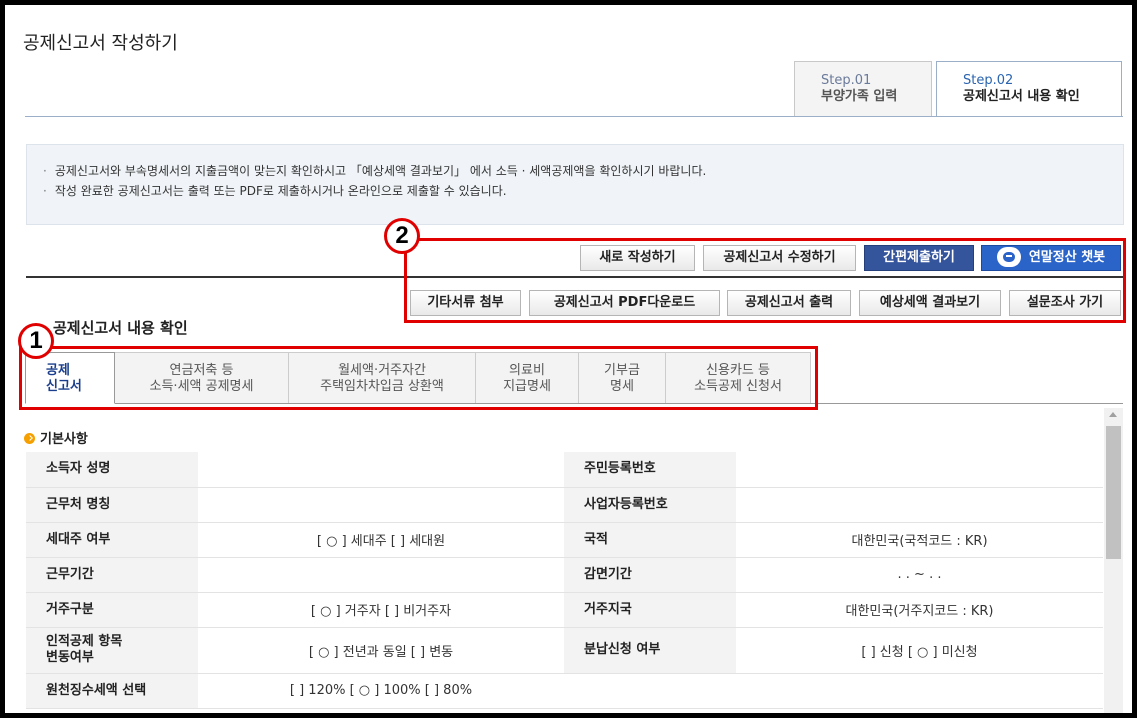  I want to click on label-nationality: 국적, so click(650, 540).